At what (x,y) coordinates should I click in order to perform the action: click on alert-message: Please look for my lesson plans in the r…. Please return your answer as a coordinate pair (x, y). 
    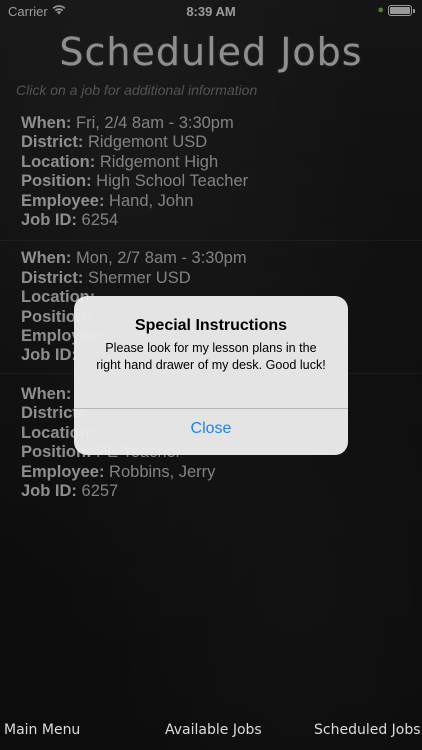
    Looking at the image, I should click on (211, 356).